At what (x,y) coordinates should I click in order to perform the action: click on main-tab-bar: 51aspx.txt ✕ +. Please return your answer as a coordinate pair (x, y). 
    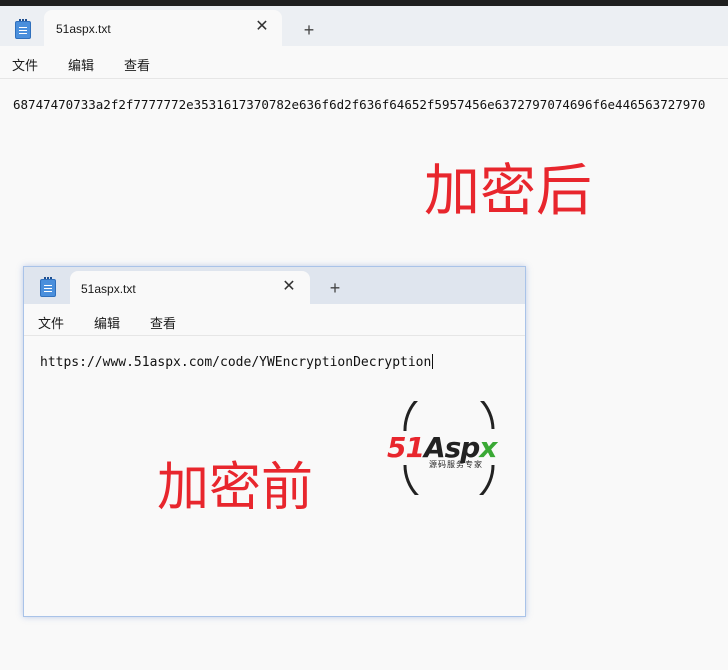
    Looking at the image, I should click on (364, 26).